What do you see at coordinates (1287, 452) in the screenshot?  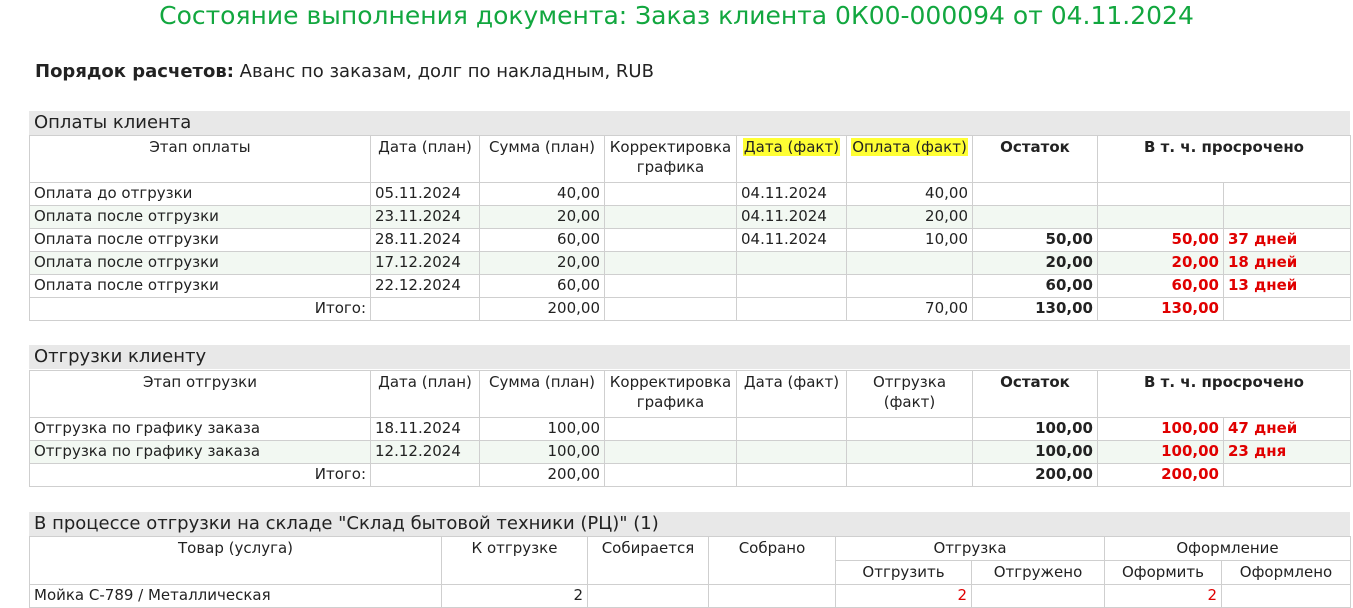 I see `cell-overdue-days: 23 дня` at bounding box center [1287, 452].